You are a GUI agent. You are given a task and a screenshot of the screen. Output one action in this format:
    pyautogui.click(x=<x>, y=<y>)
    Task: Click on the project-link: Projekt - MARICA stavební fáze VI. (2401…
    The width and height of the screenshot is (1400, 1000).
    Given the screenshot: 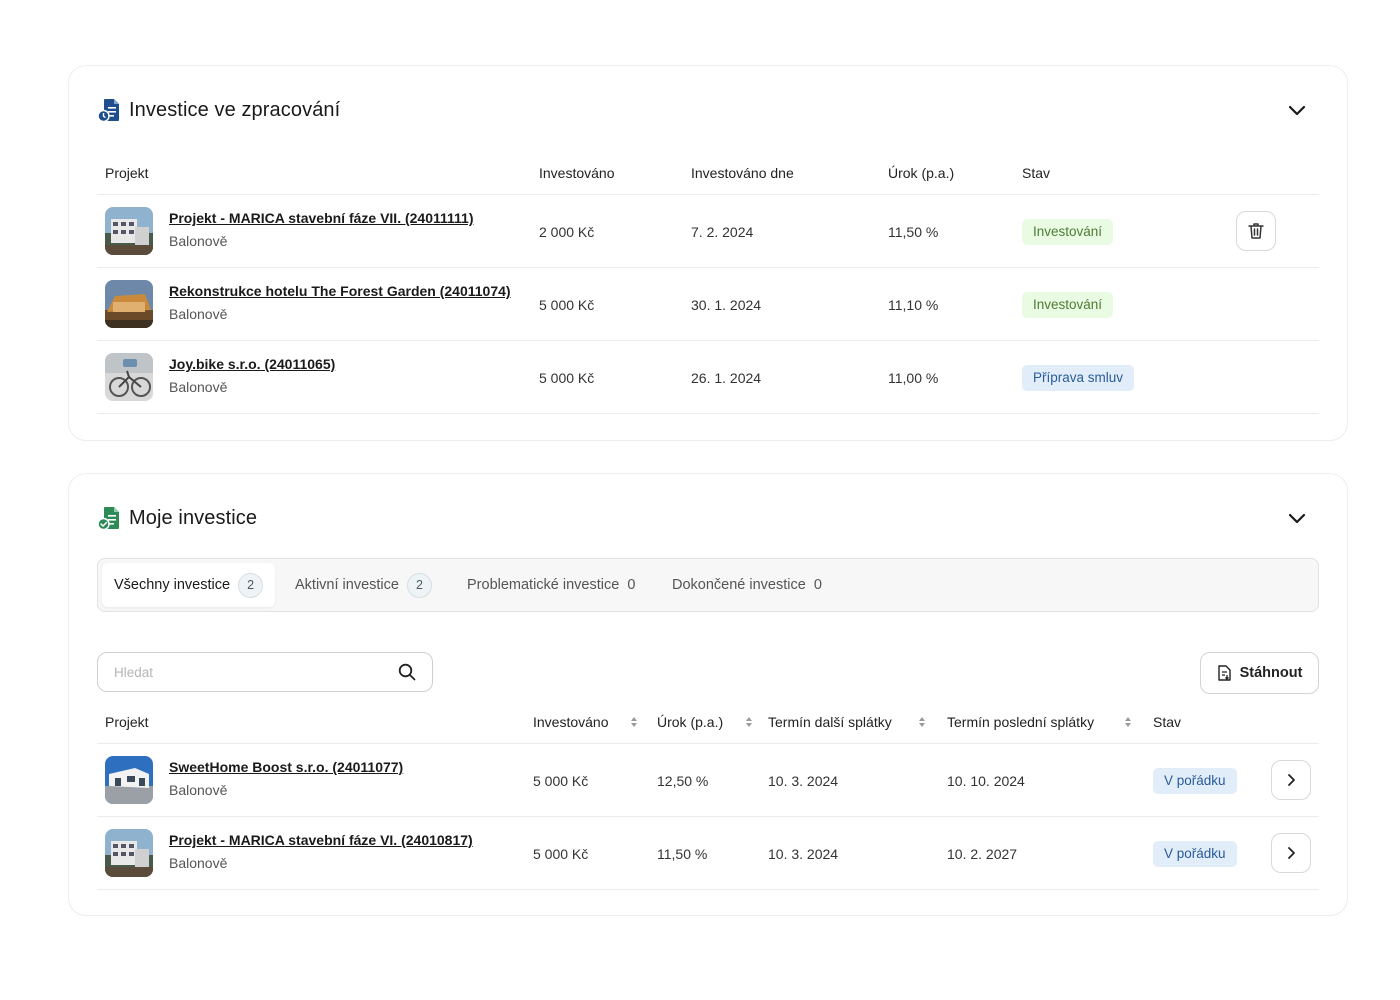 What is the action you would take?
    pyautogui.click(x=321, y=840)
    